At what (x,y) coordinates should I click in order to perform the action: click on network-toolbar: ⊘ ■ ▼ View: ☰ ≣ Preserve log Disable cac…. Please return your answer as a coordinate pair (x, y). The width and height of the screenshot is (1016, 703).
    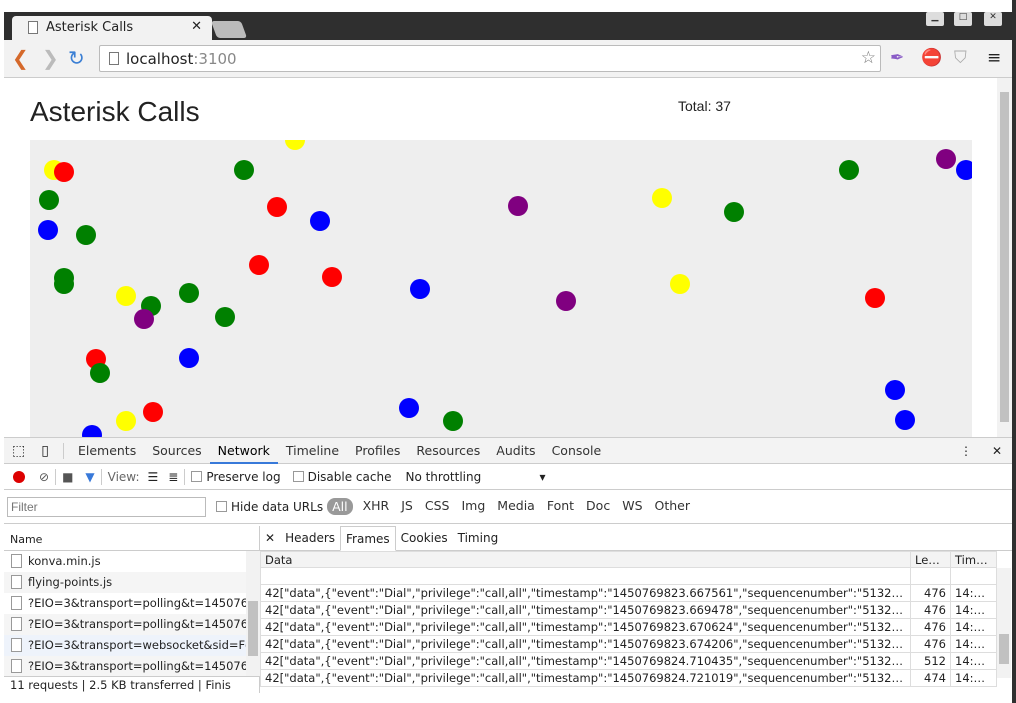
    Looking at the image, I should click on (508, 477).